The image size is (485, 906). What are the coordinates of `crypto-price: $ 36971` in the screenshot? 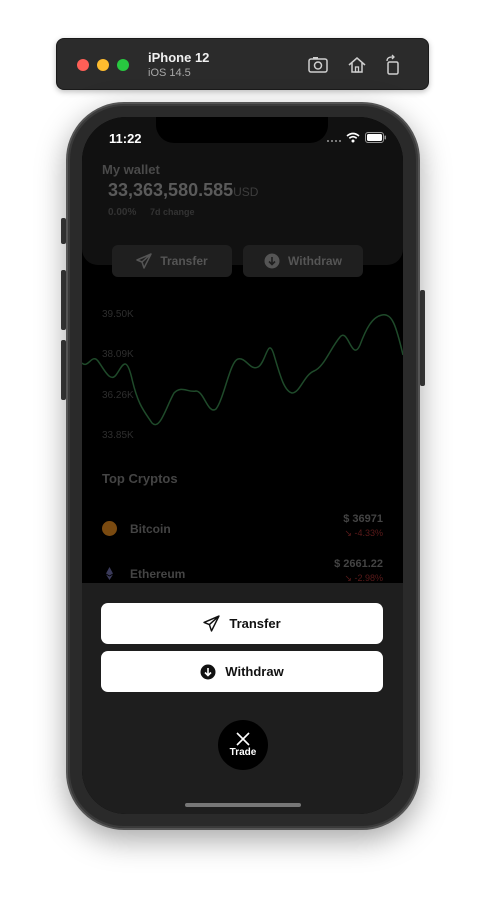 It's located at (363, 519).